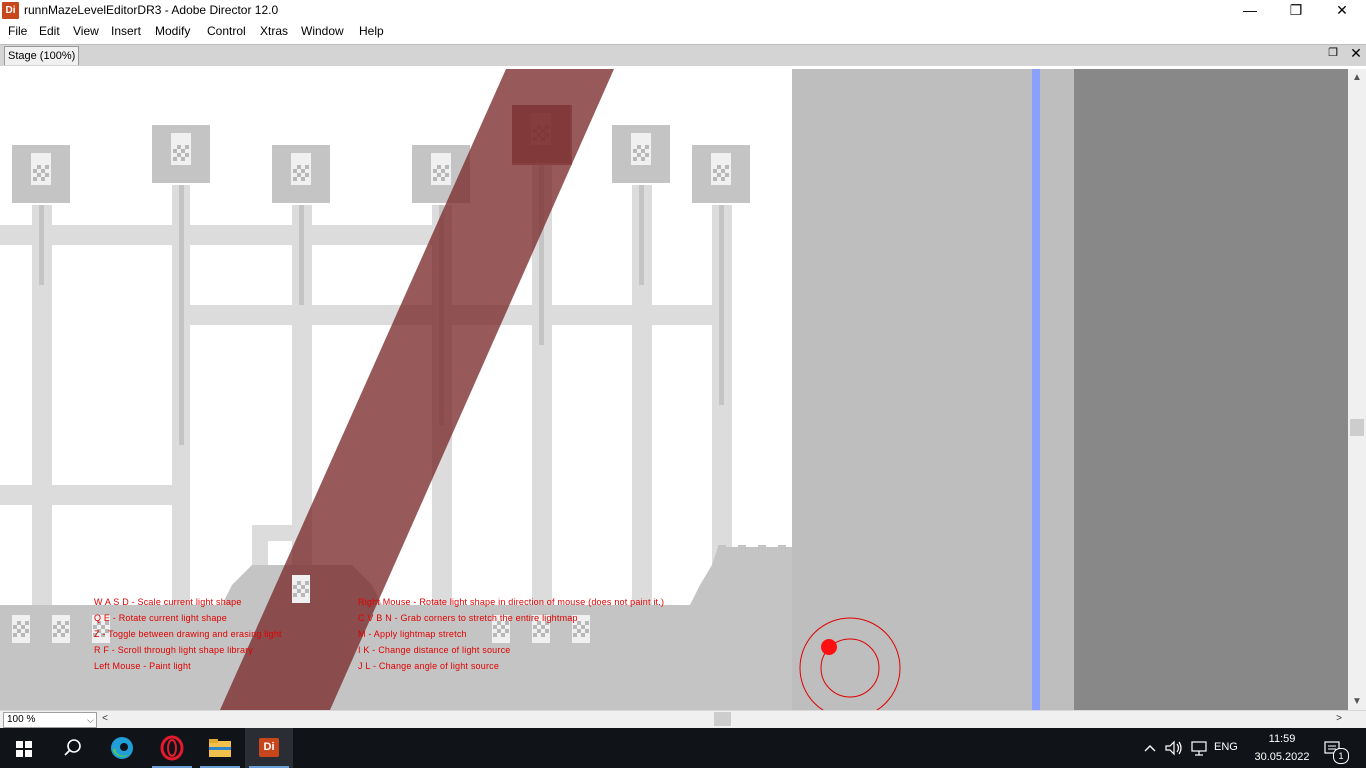  I want to click on search-icon, so click(72, 747).